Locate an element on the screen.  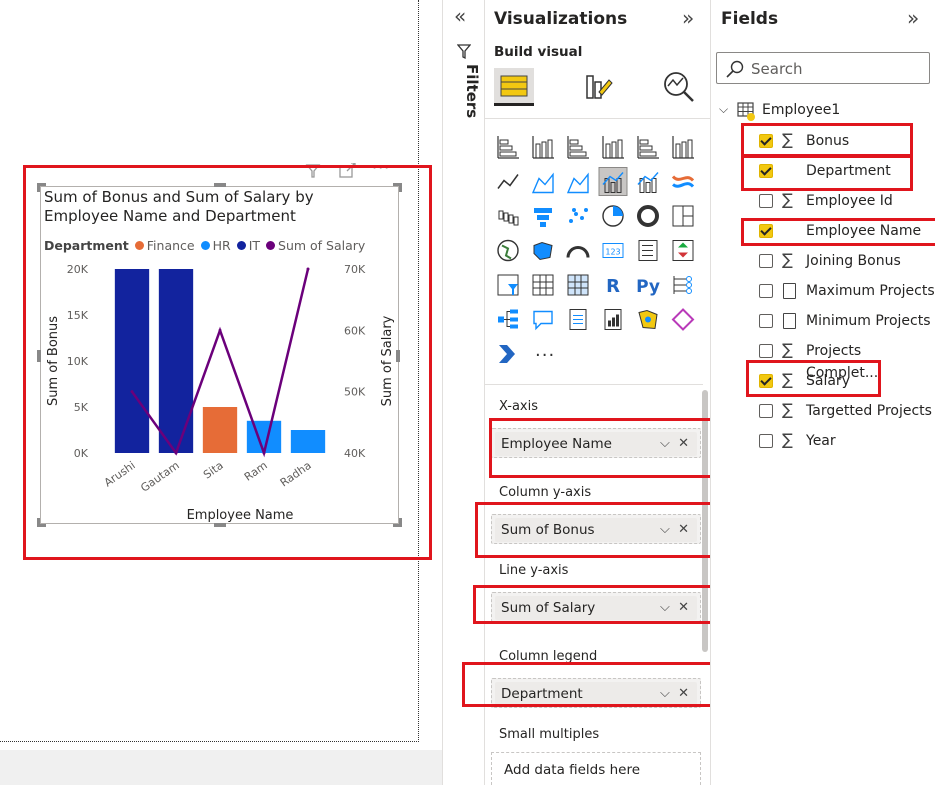
line-and-column-chart-icon is located at coordinates (613, 181).